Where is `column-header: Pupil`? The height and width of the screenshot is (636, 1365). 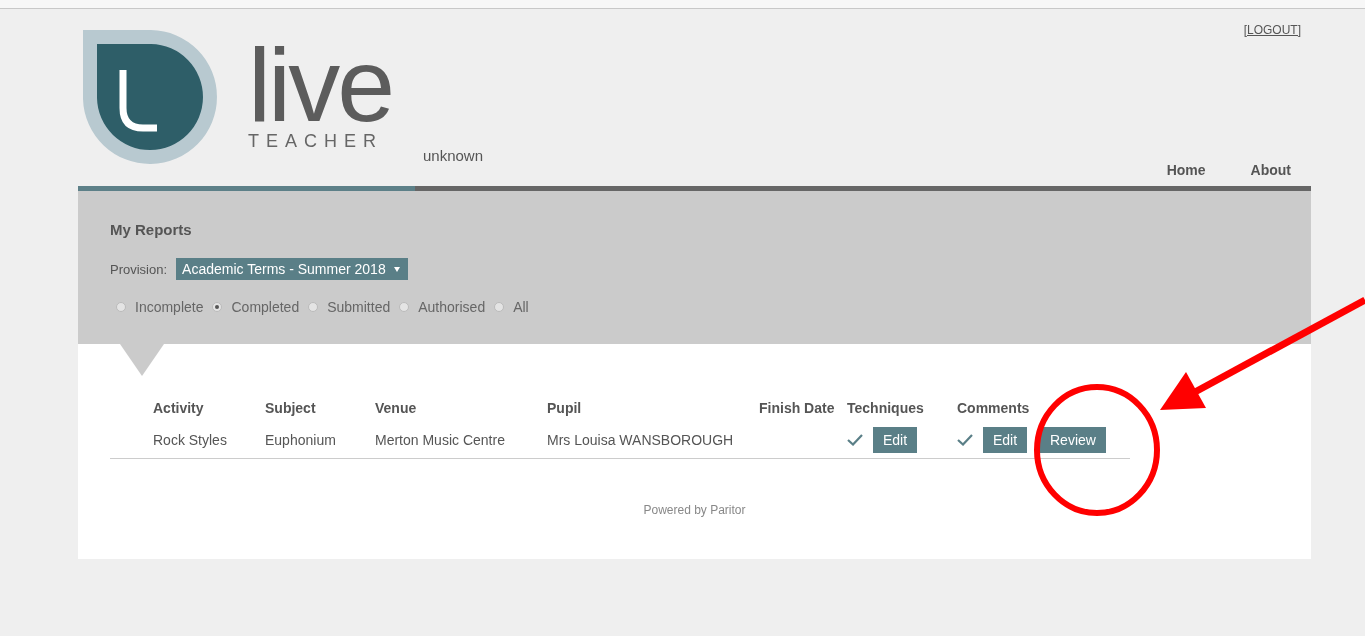
column-header: Pupil is located at coordinates (565, 409).